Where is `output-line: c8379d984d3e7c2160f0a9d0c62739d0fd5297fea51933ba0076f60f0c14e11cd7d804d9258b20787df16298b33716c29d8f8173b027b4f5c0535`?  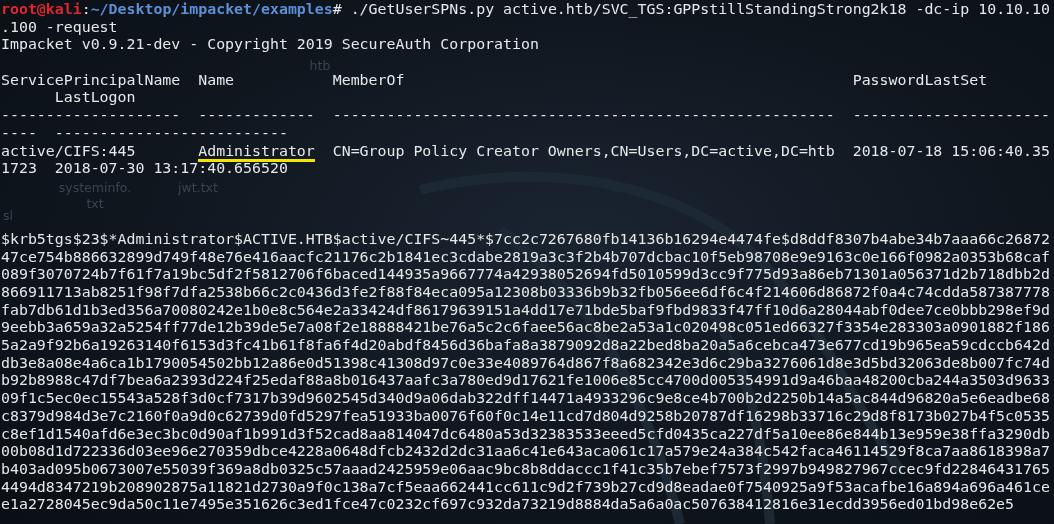
output-line: c8379d984d3e7c2160f0a9d0c62739d0fd5297fea51933ba0076f60f0c14e11cd7d804d9258b20787df16298b33716c29d8f8173b027b4f5c0535 is located at coordinates (525, 416).